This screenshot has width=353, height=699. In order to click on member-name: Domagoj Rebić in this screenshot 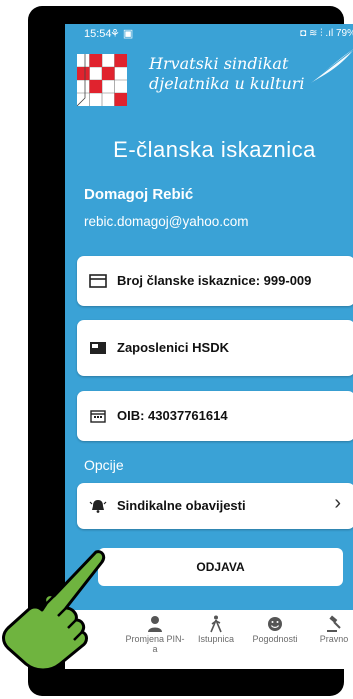, I will do `click(139, 194)`.